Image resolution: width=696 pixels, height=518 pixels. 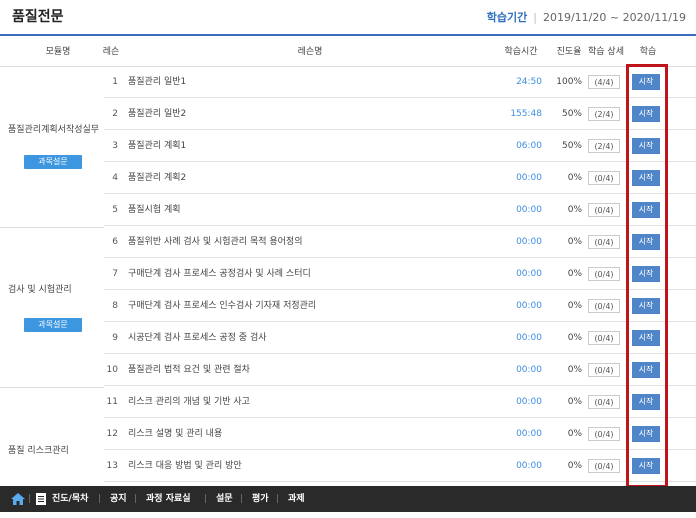 What do you see at coordinates (157, 114) in the screenshot?
I see `lesson-name: 품질관리 일반2` at bounding box center [157, 114].